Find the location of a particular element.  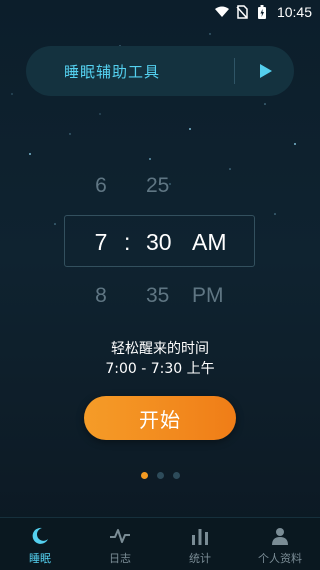

tab-log: 日志 is located at coordinates (120, 544).